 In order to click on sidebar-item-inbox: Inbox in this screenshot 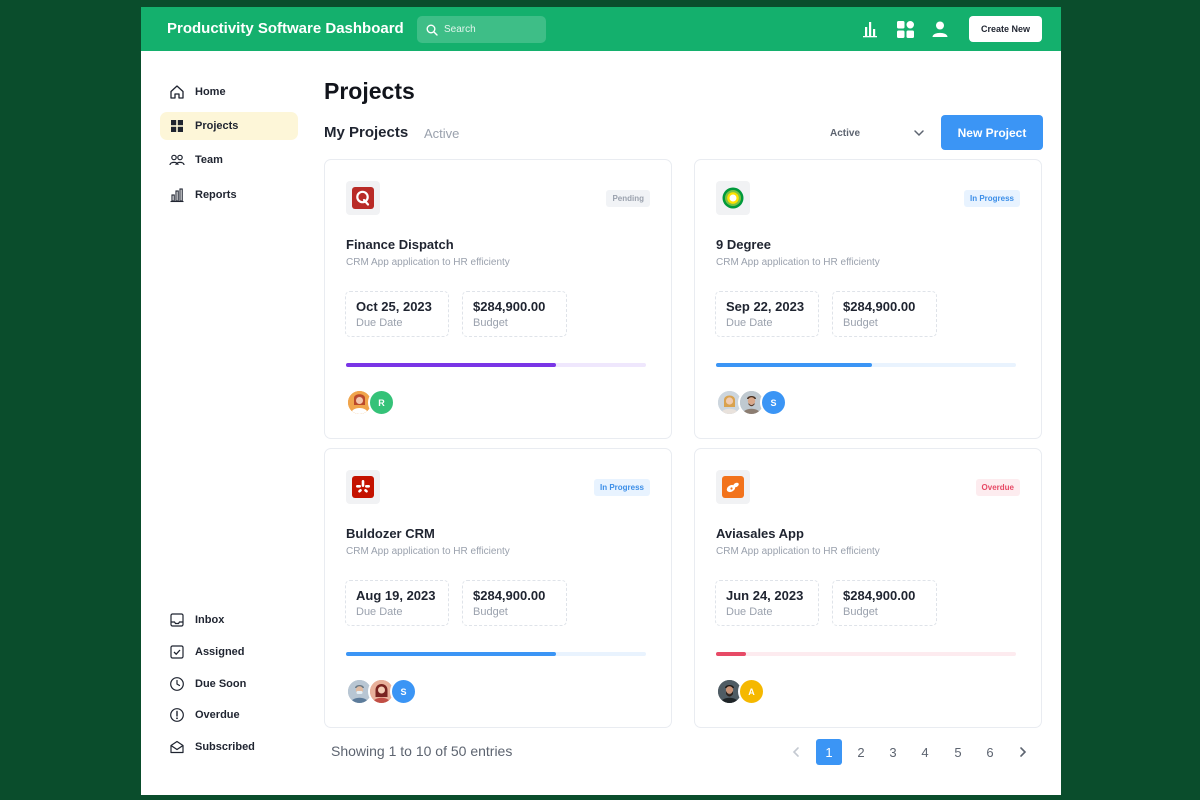, I will do `click(229, 620)`.